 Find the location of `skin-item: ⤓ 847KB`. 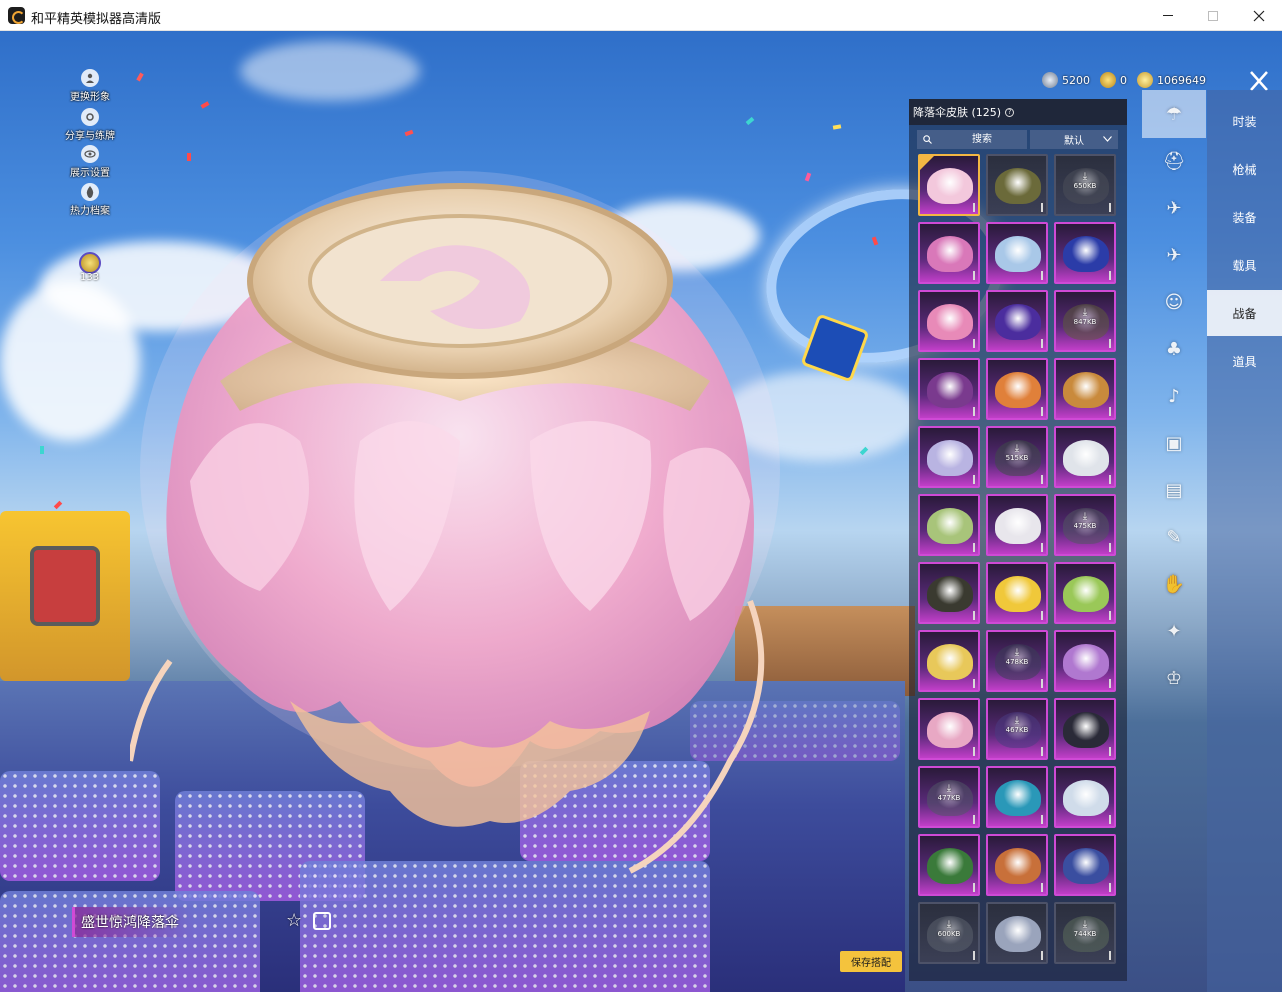

skin-item: ⤓ 847KB is located at coordinates (1085, 321).